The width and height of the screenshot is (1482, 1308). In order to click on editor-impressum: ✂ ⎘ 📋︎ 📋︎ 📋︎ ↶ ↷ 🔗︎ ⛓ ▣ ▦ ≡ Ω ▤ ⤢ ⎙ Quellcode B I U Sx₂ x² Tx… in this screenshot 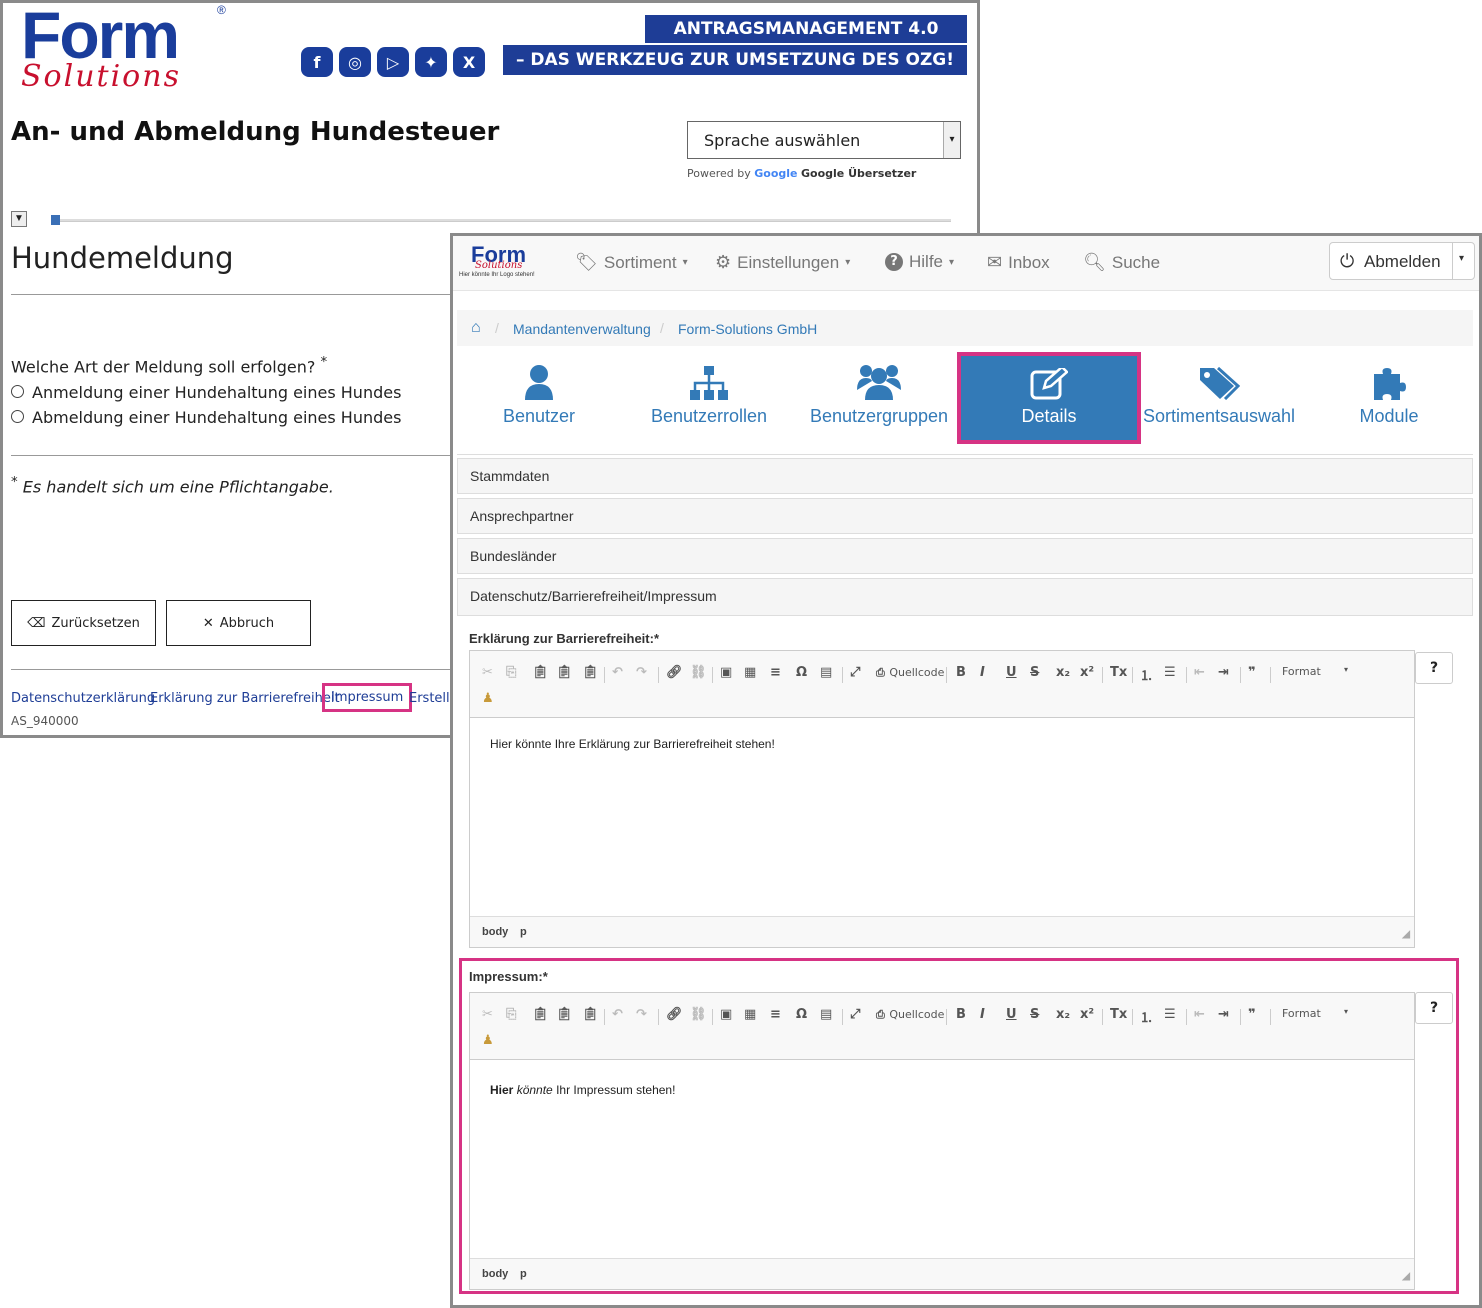, I will do `click(942, 1141)`.